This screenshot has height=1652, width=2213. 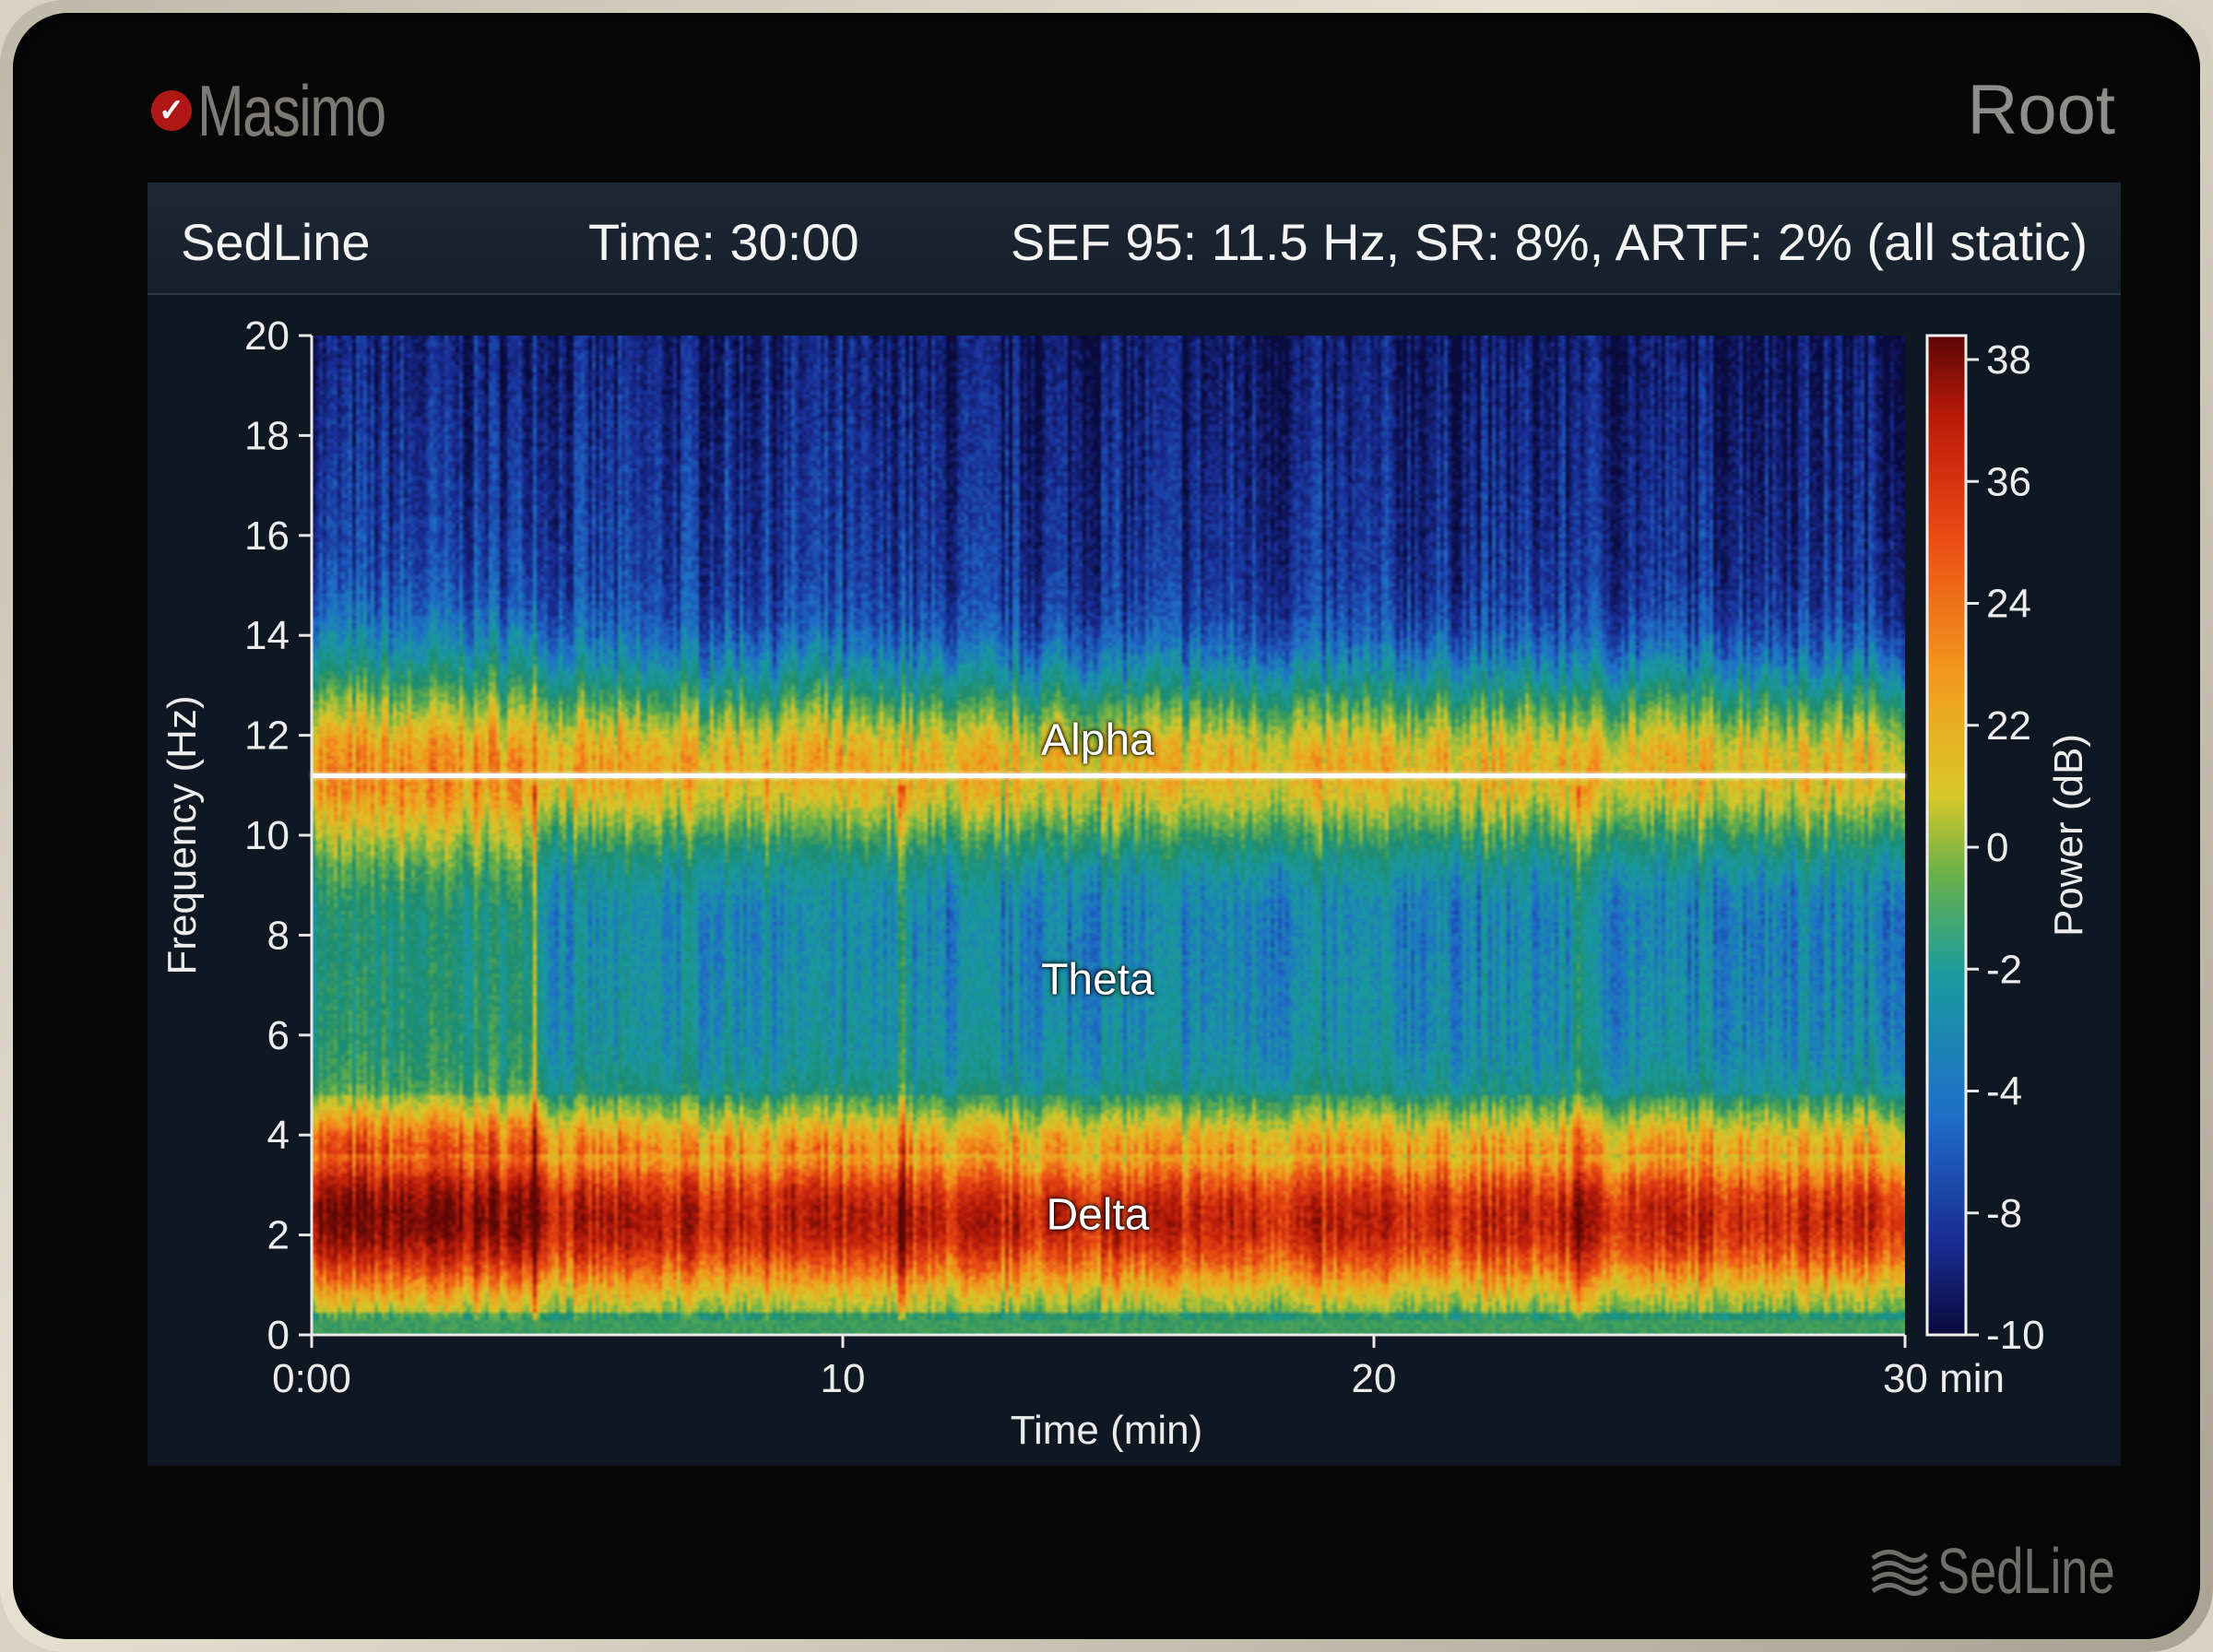 I want to click on colorbar-tick-label: 38, so click(x=2008, y=360).